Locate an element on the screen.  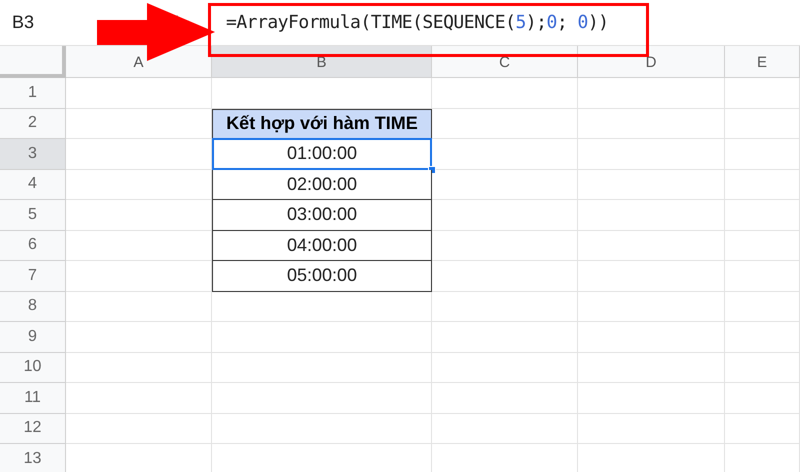
column-header: A is located at coordinates (139, 62).